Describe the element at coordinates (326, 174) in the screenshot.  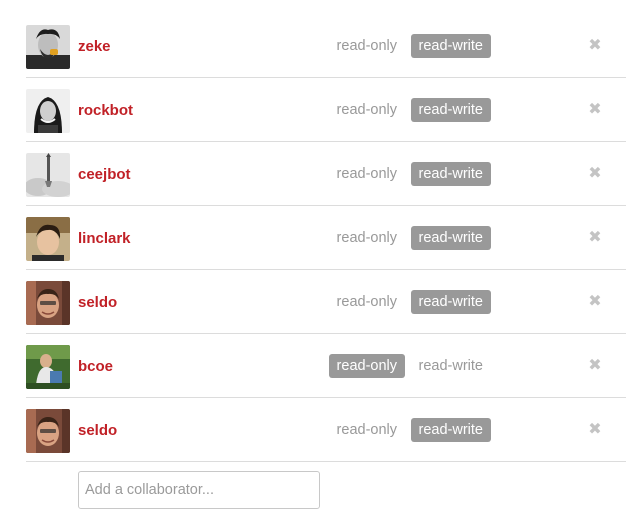
I see `collaborator-row: ceejbot read-only read-write ✖` at that location.